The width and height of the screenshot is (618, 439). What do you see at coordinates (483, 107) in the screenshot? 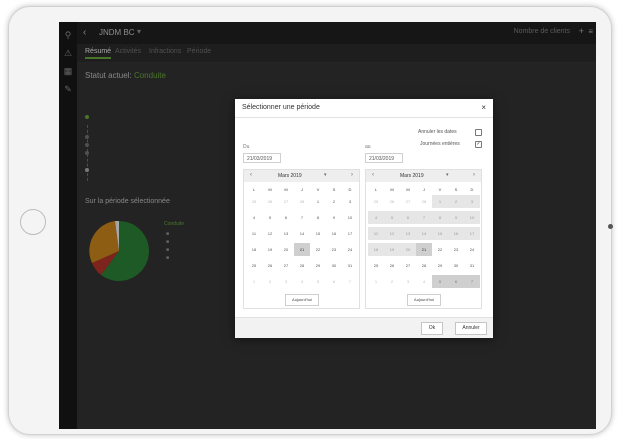
I see `close-icon: ×` at bounding box center [483, 107].